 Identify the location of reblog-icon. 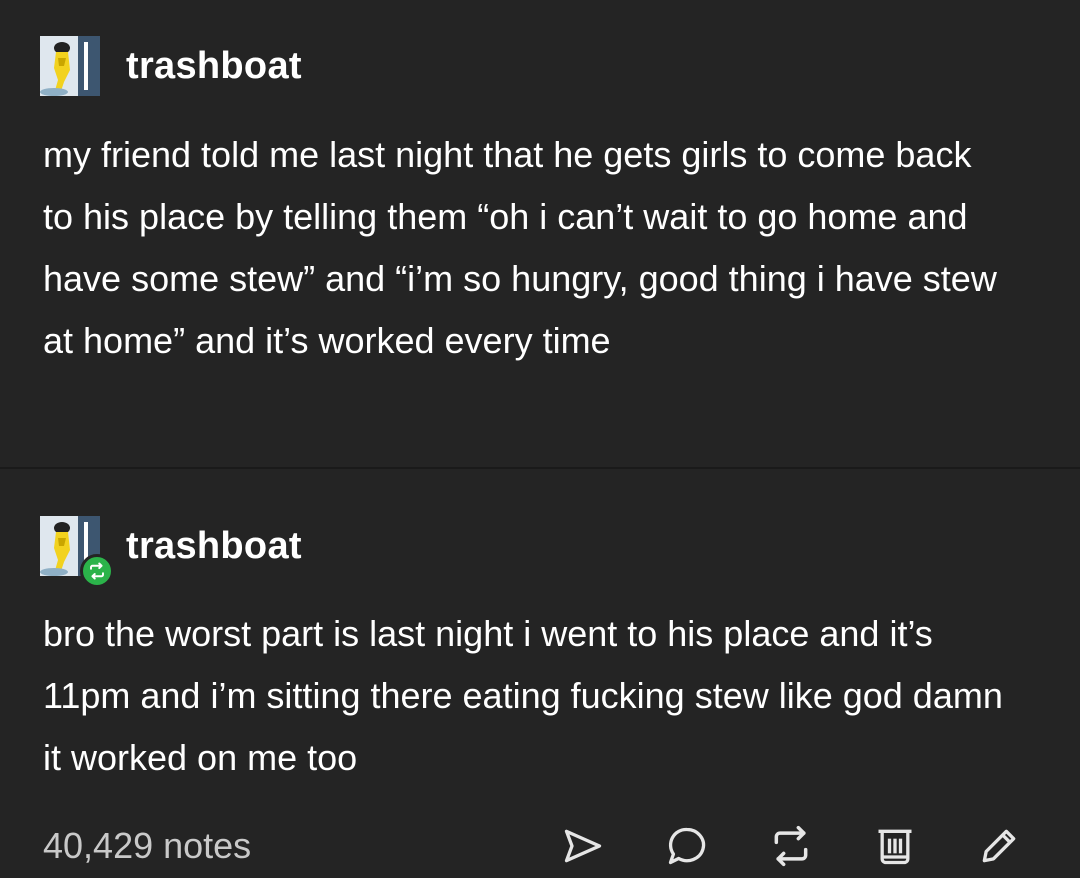
(791, 846).